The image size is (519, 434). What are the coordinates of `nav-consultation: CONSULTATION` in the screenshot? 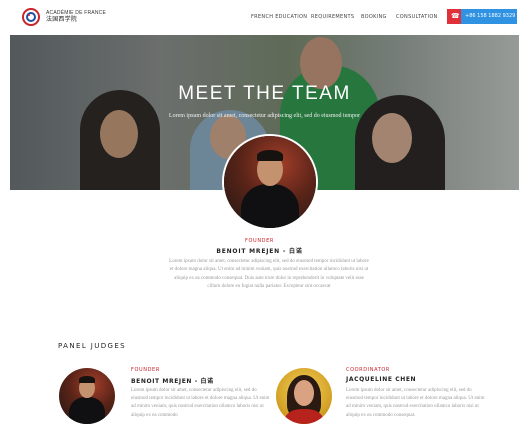 It's located at (417, 17).